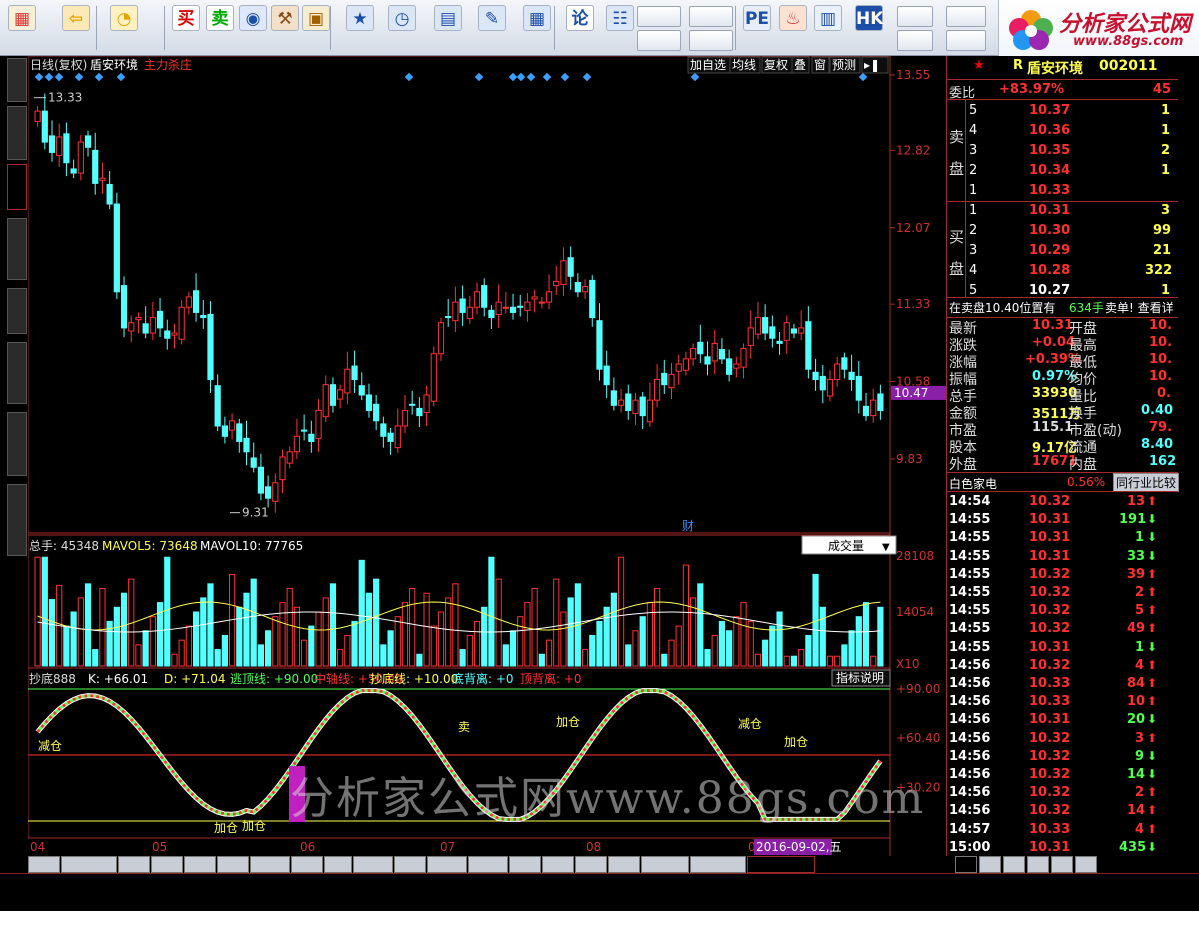  Describe the element at coordinates (39, 77) in the screenshot. I see `diamond-marker` at that location.